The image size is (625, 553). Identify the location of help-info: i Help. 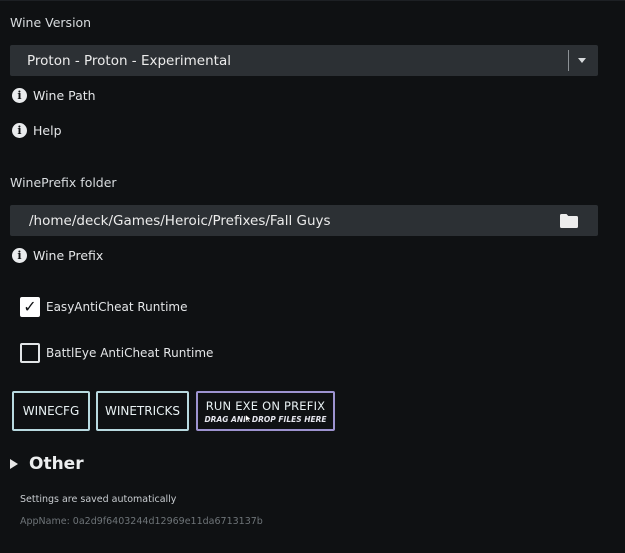
(37, 130).